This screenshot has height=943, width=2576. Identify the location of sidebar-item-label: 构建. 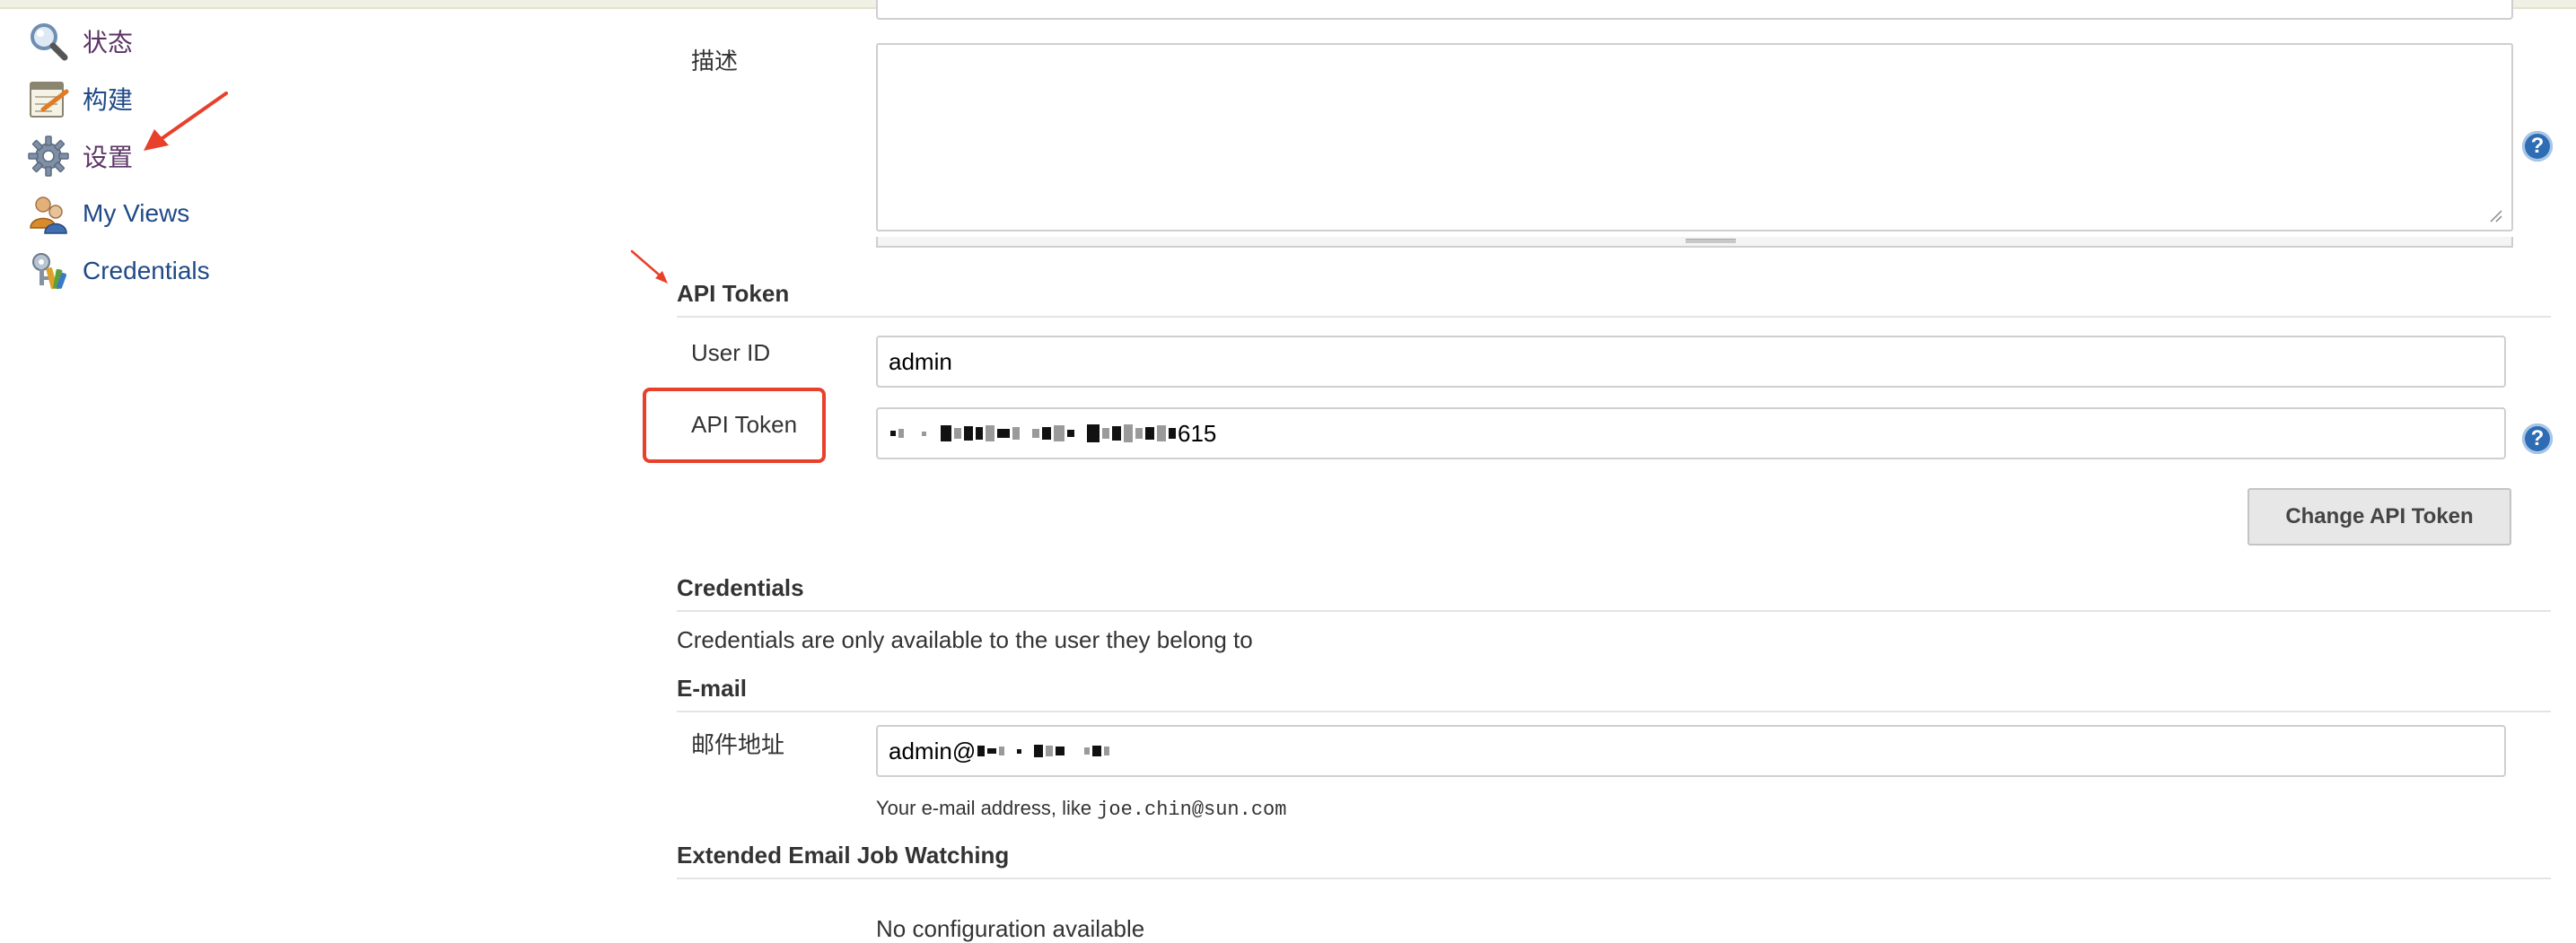
(108, 100).